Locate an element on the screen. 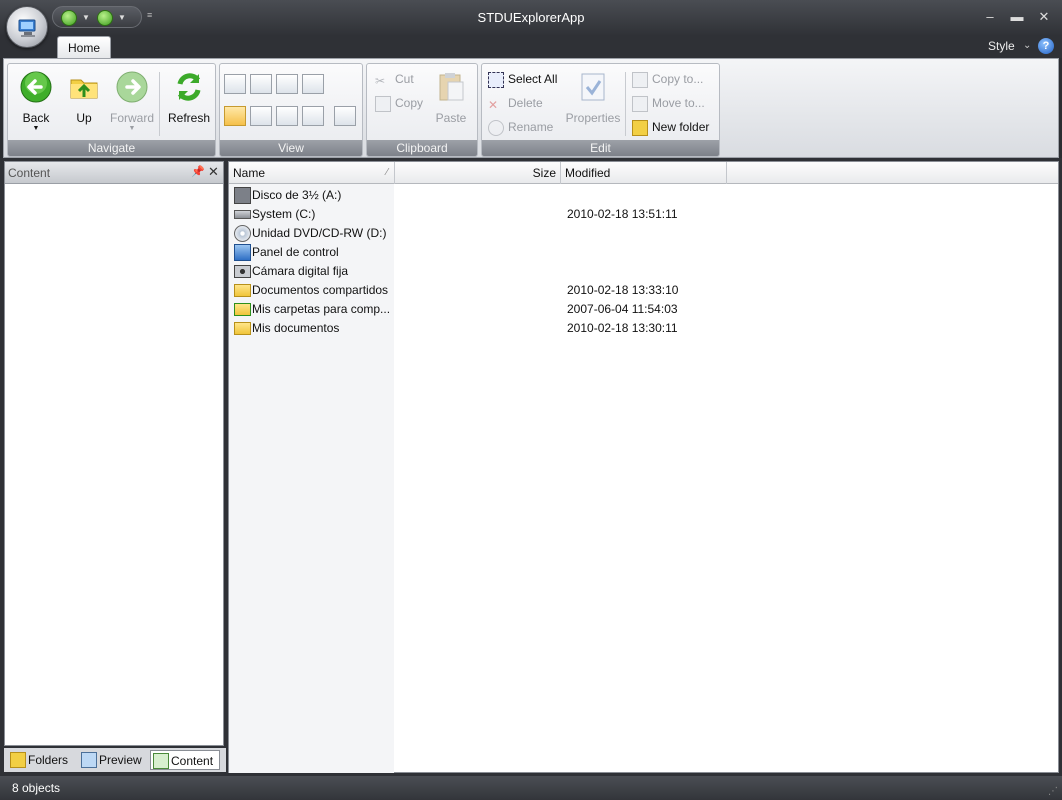  select-all-button: Select All is located at coordinates (522, 80).